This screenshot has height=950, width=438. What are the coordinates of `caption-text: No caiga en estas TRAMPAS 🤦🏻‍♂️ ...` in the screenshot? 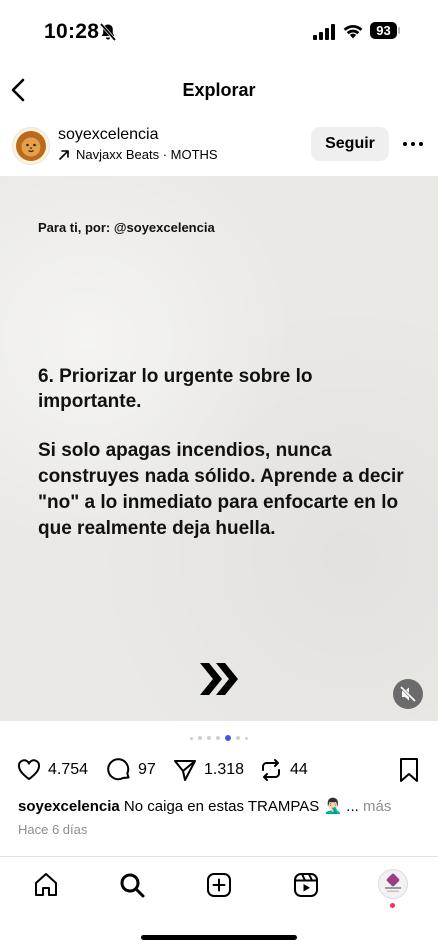 It's located at (241, 806).